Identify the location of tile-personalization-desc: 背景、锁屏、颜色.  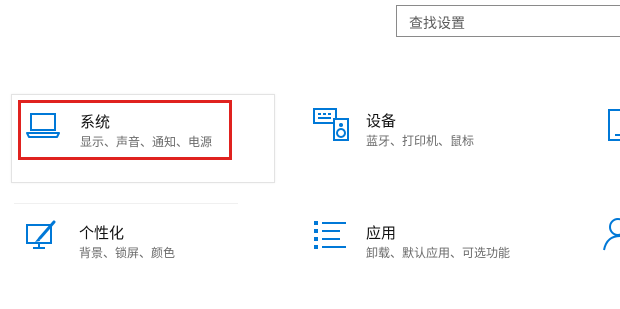
(127, 253).